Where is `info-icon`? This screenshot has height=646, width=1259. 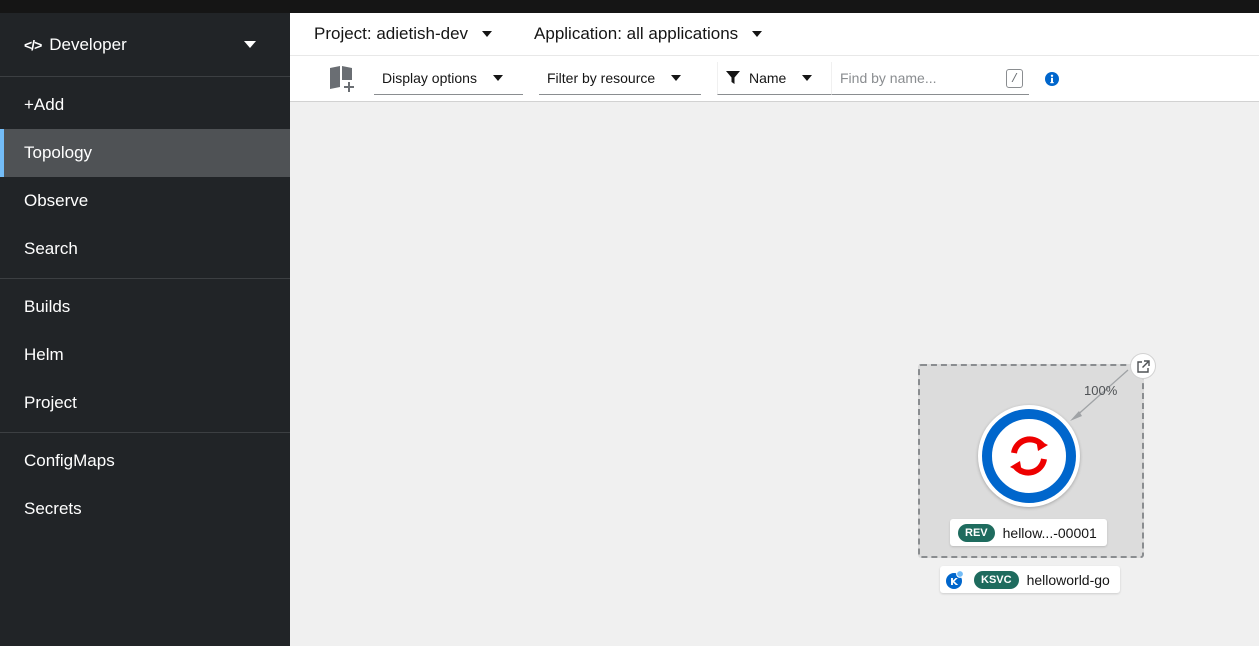 info-icon is located at coordinates (1052, 78).